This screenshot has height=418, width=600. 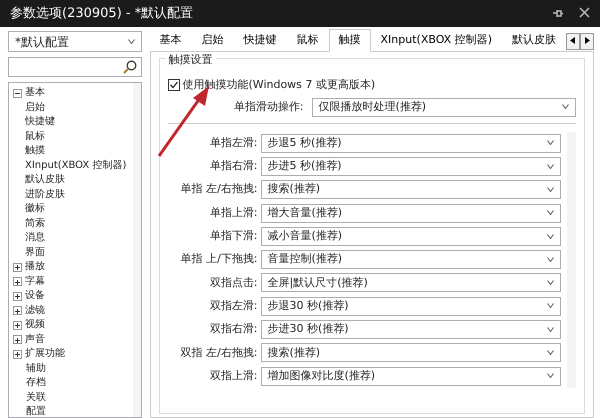 What do you see at coordinates (279, 85) in the screenshot?
I see `checkbox-label: 使用触摸功能(Windows 7 或更高版本)` at bounding box center [279, 85].